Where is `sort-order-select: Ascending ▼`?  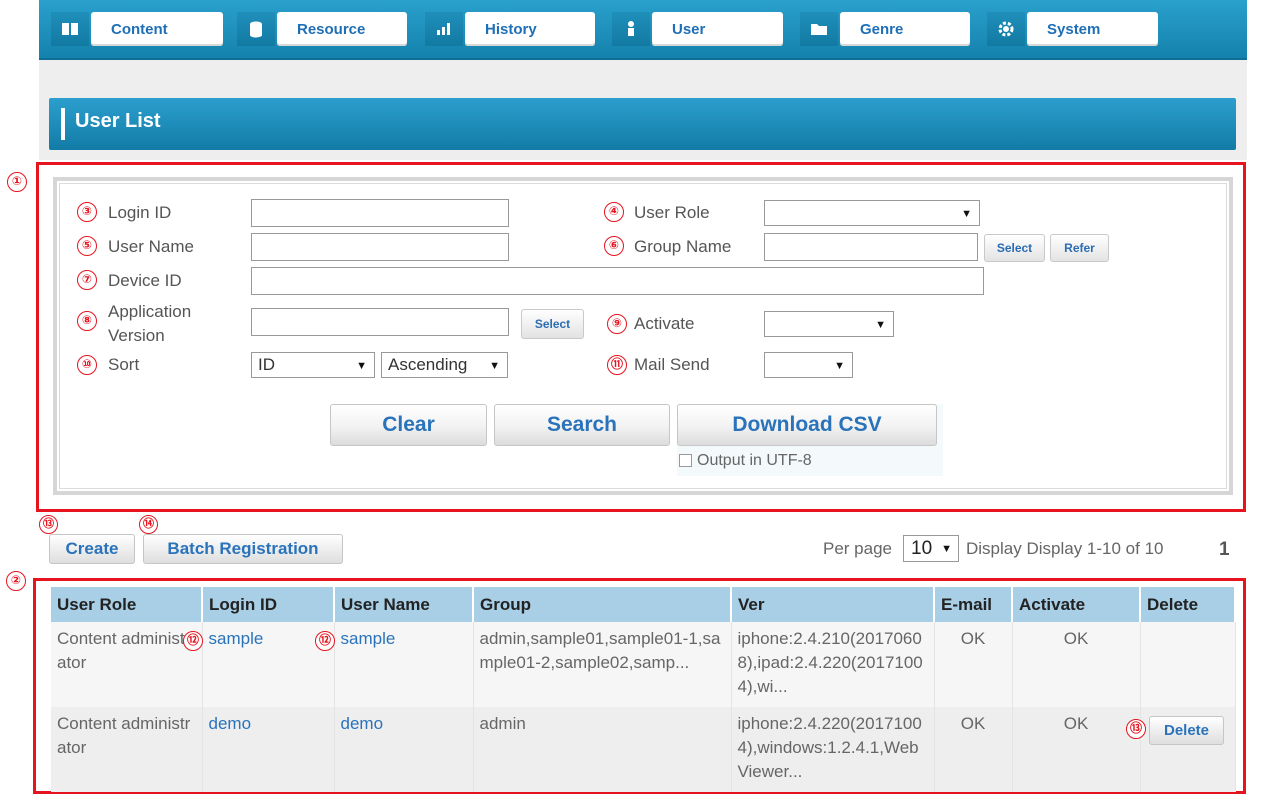 sort-order-select: Ascending ▼ is located at coordinates (444, 365).